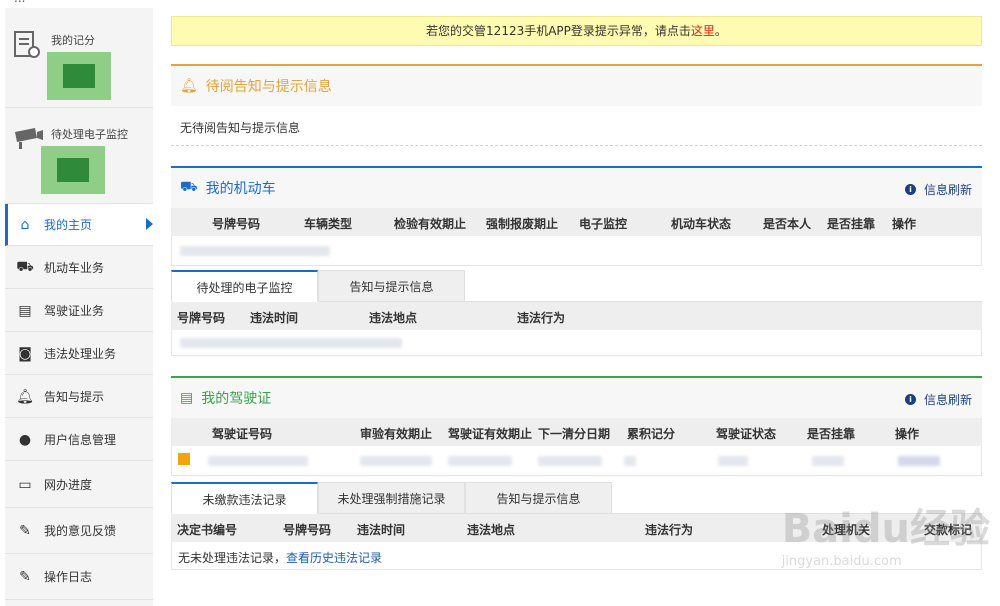 This screenshot has width=1000, height=606. Describe the element at coordinates (74, 397) in the screenshot. I see `nav-notifications-label: 告知与提示` at that location.